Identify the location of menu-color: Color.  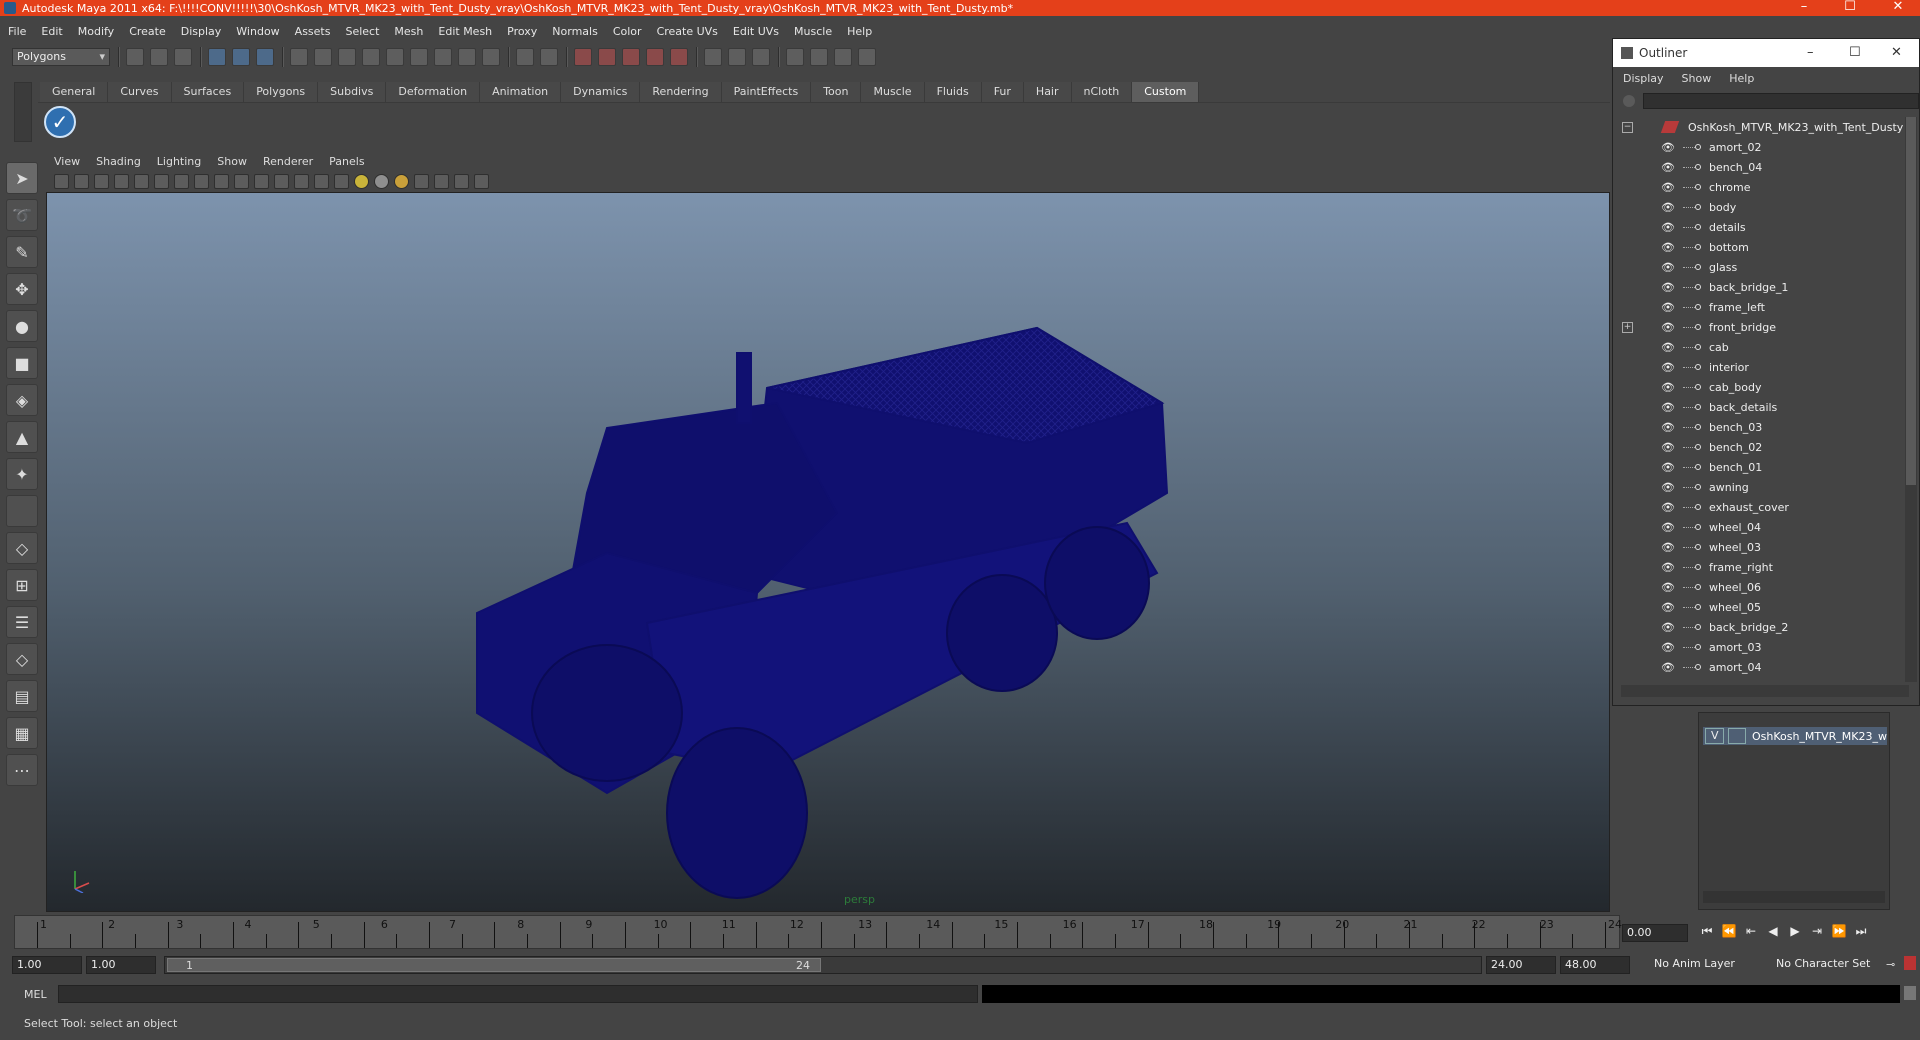
(627, 31).